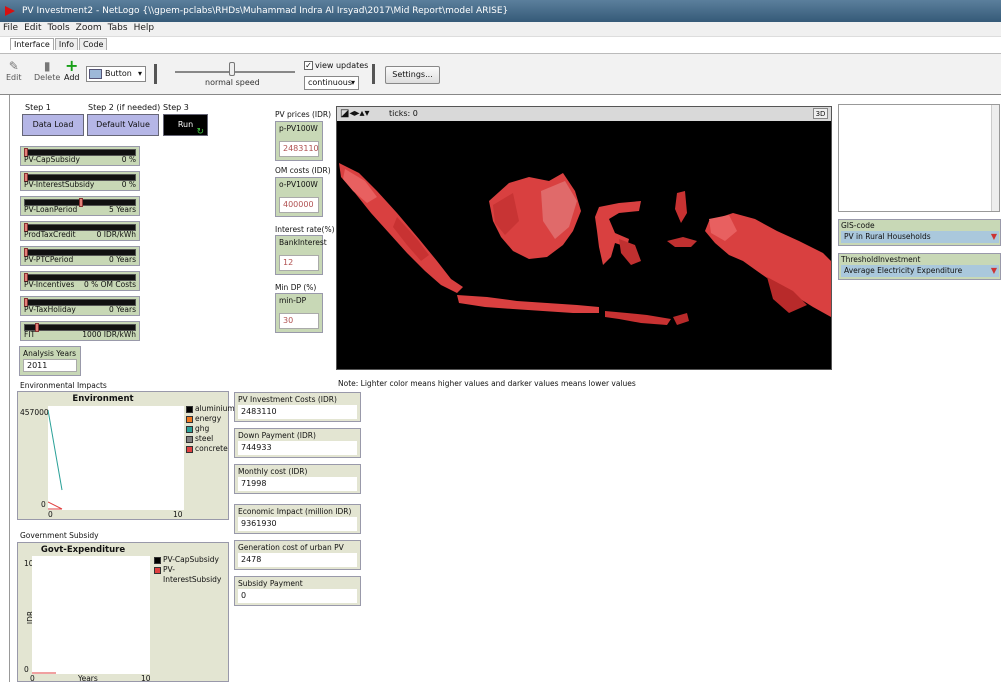 The height and width of the screenshot is (682, 1001). What do you see at coordinates (32, 44) in the screenshot?
I see `tab-interface: Interface` at bounding box center [32, 44].